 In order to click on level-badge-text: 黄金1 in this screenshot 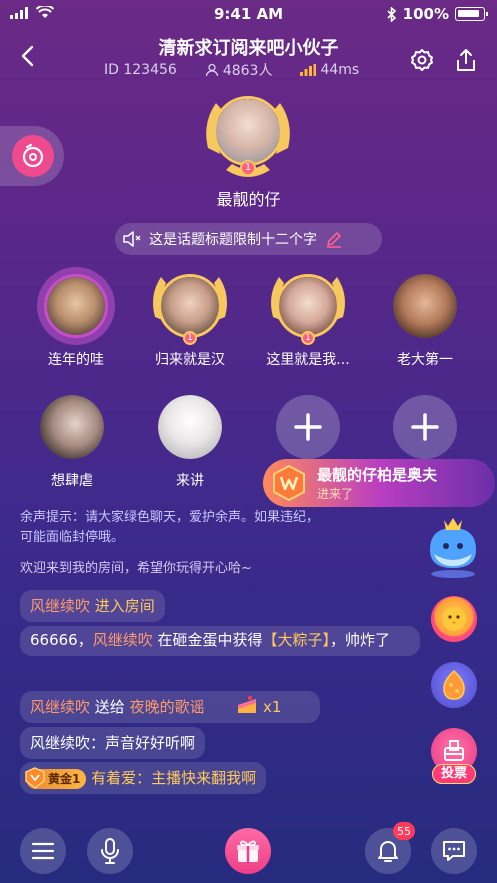, I will do `click(64, 779)`.